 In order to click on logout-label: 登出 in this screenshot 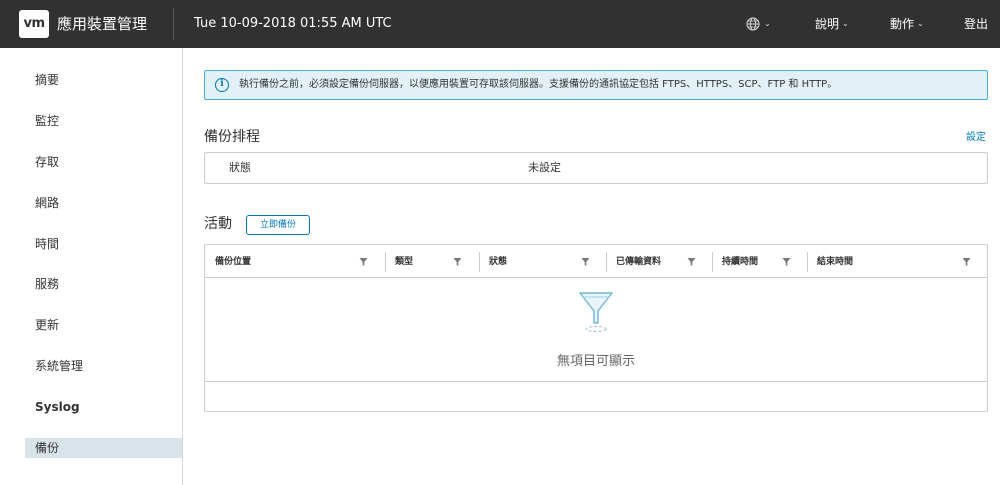, I will do `click(976, 24)`.